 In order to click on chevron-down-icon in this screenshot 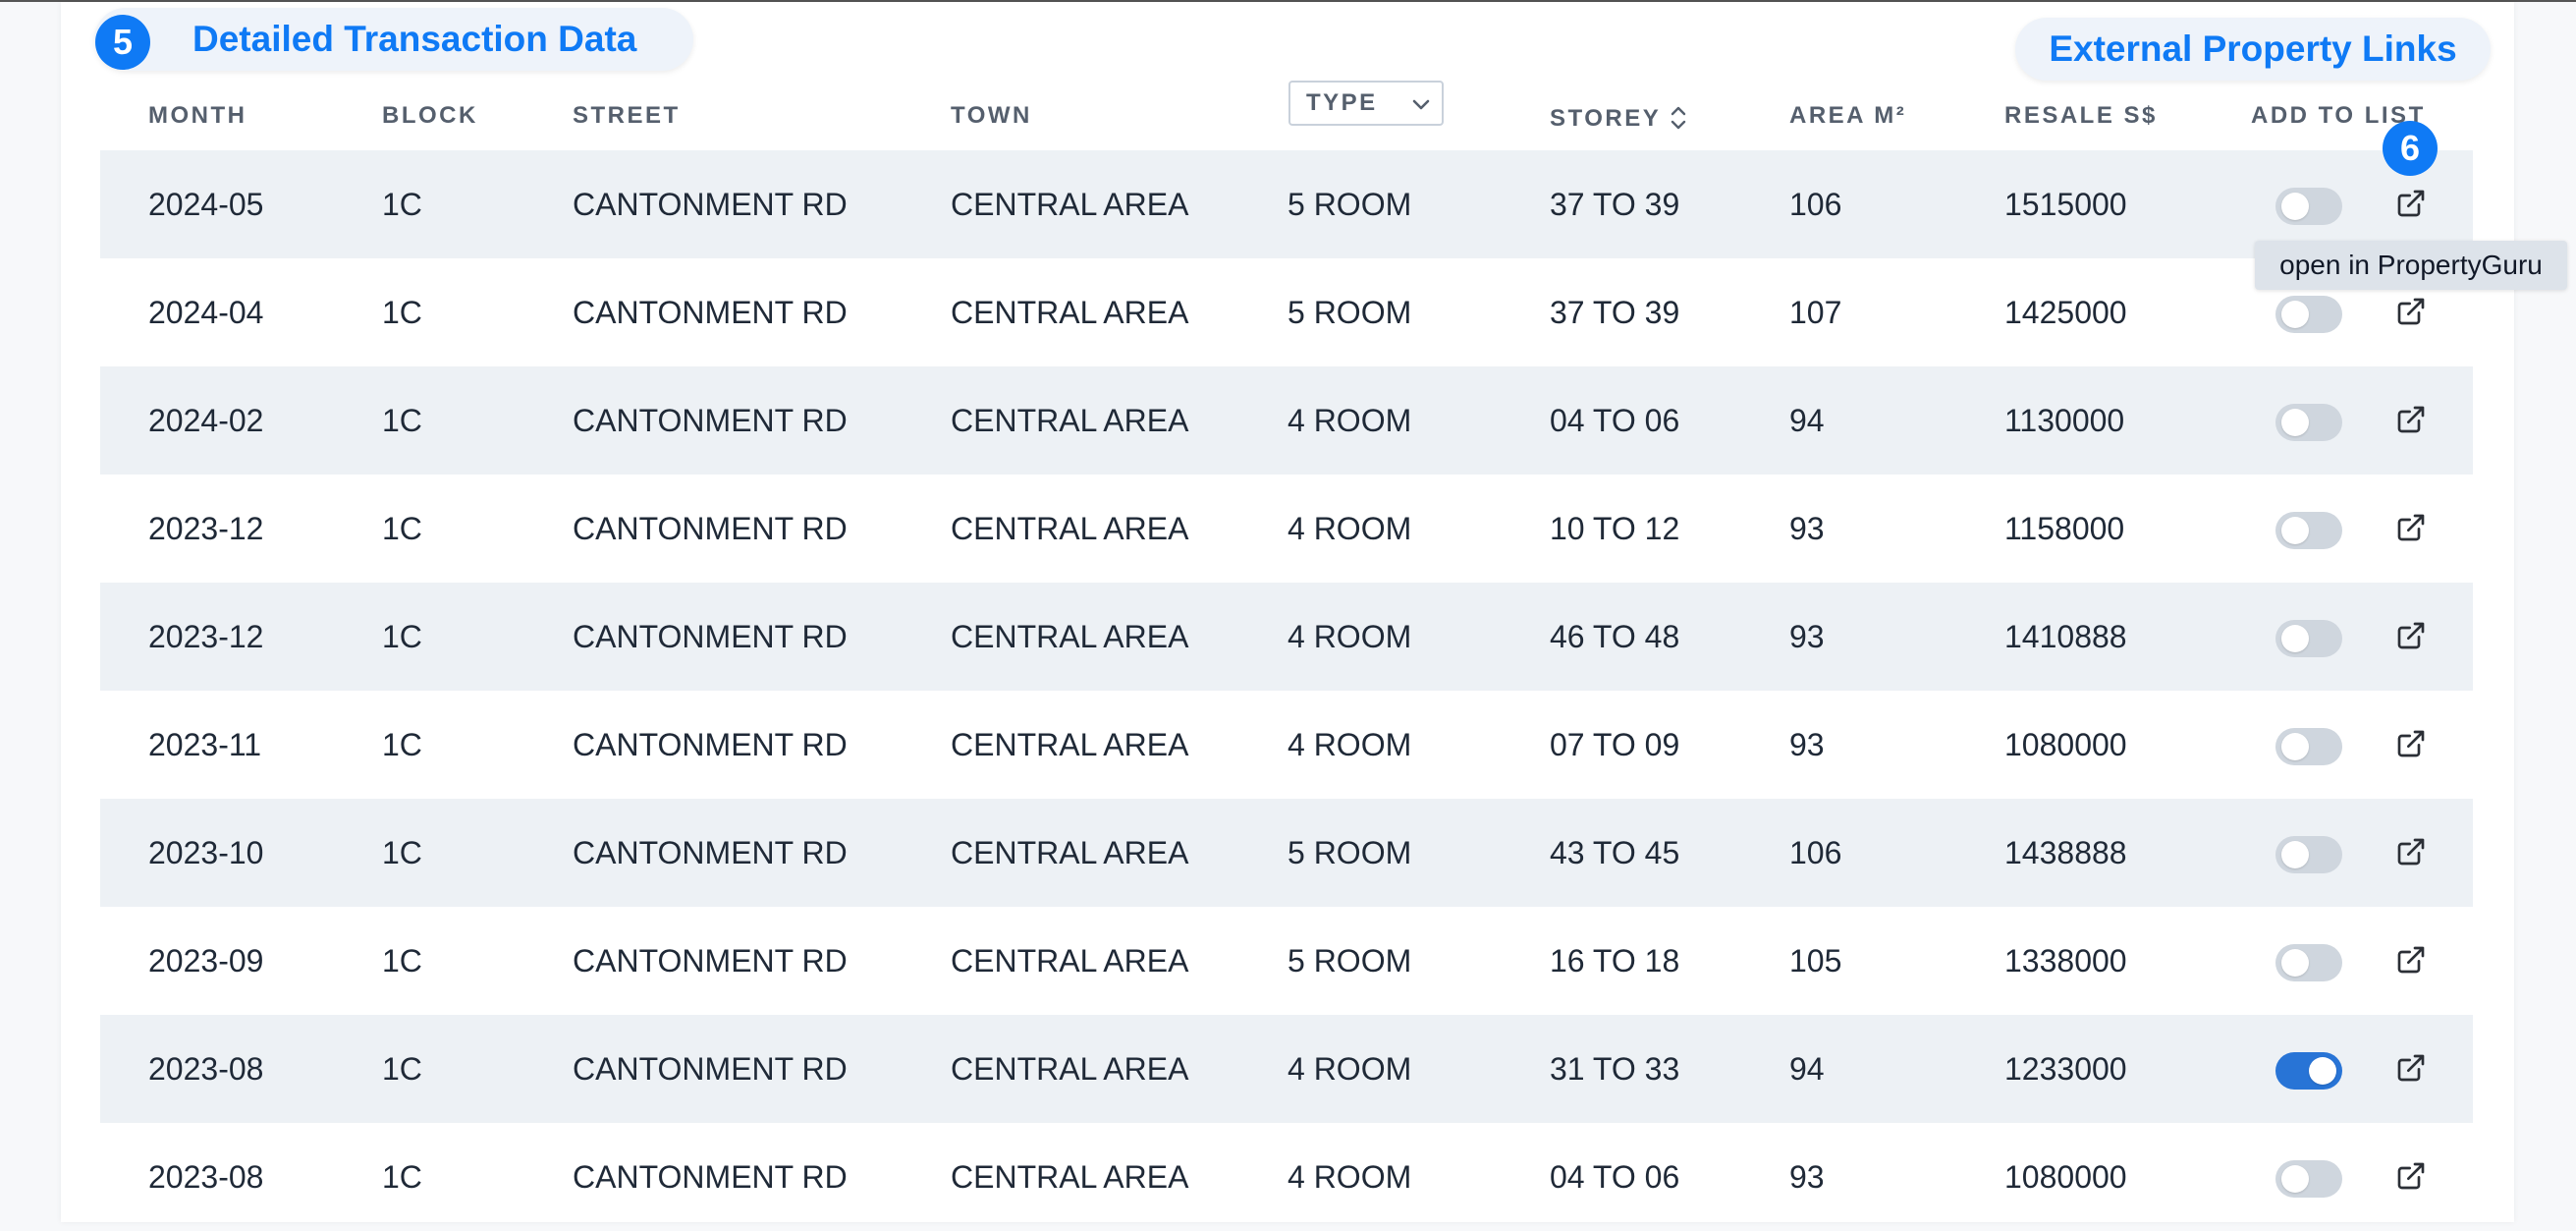, I will do `click(1421, 104)`.